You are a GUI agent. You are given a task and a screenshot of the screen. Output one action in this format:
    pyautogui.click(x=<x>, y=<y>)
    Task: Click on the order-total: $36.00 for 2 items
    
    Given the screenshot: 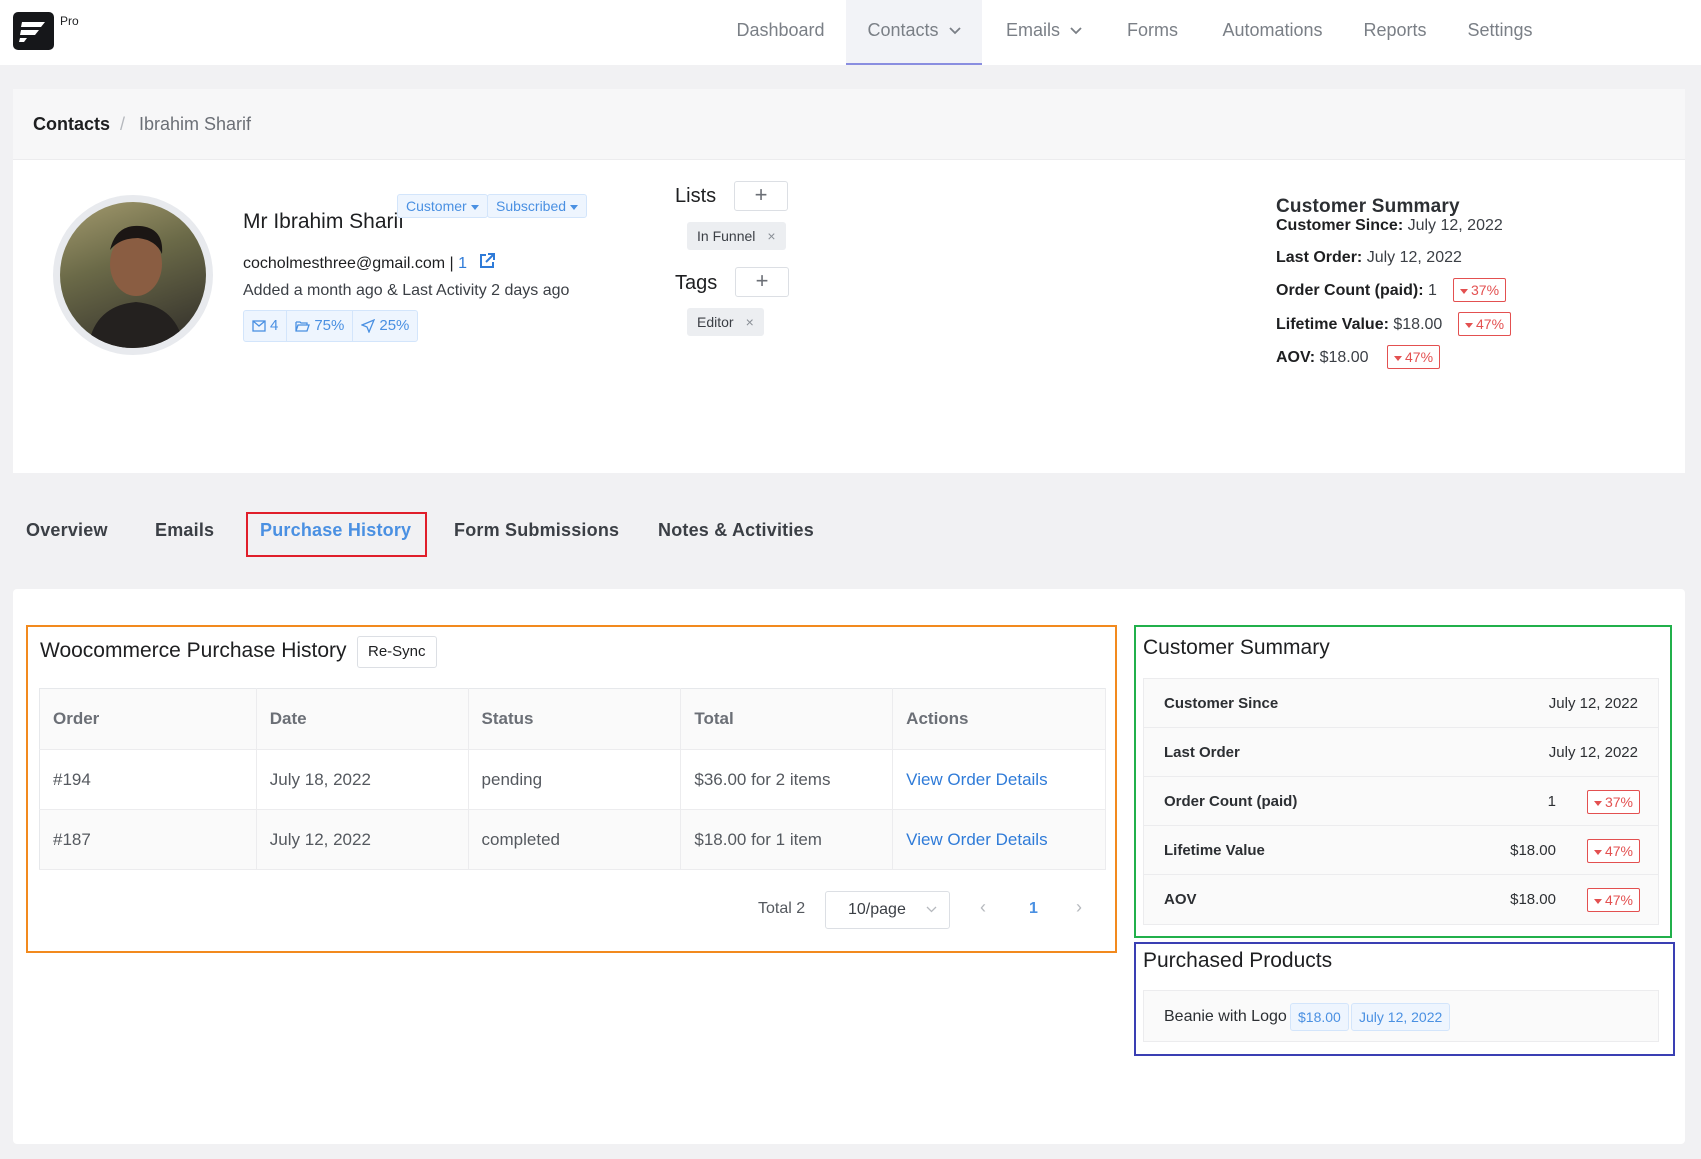 What is the action you would take?
    pyautogui.click(x=787, y=779)
    